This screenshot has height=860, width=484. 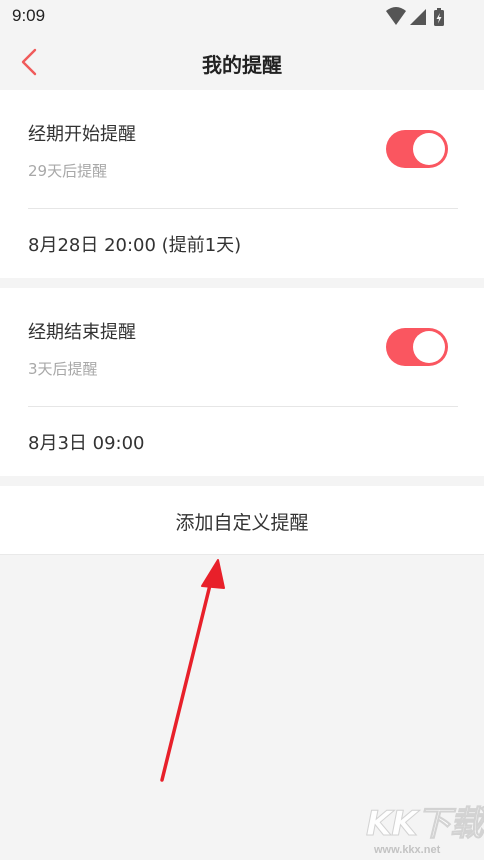 What do you see at coordinates (242, 347) in the screenshot?
I see `reminder-header-row: 经期结束提醒 3天后提醒` at bounding box center [242, 347].